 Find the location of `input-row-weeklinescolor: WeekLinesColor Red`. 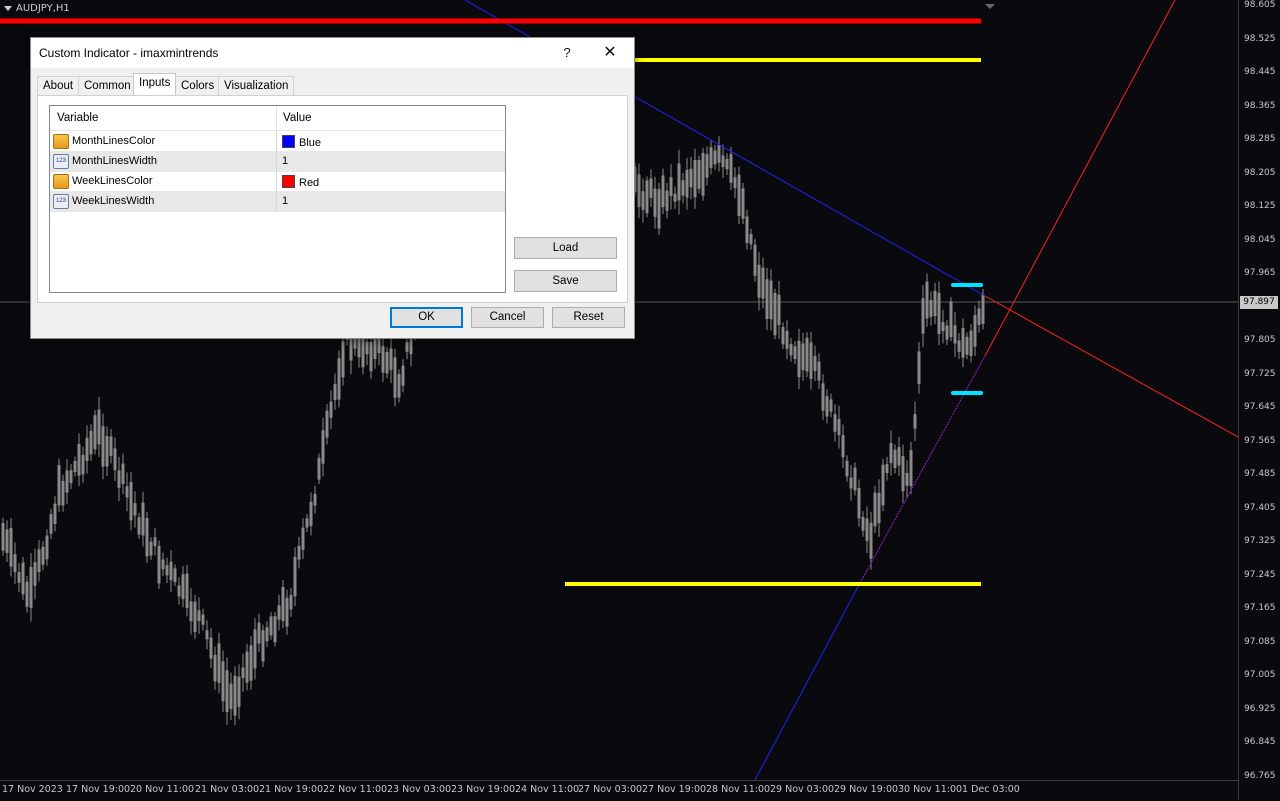

input-row-weeklinescolor: WeekLinesColor Red is located at coordinates (277, 181).